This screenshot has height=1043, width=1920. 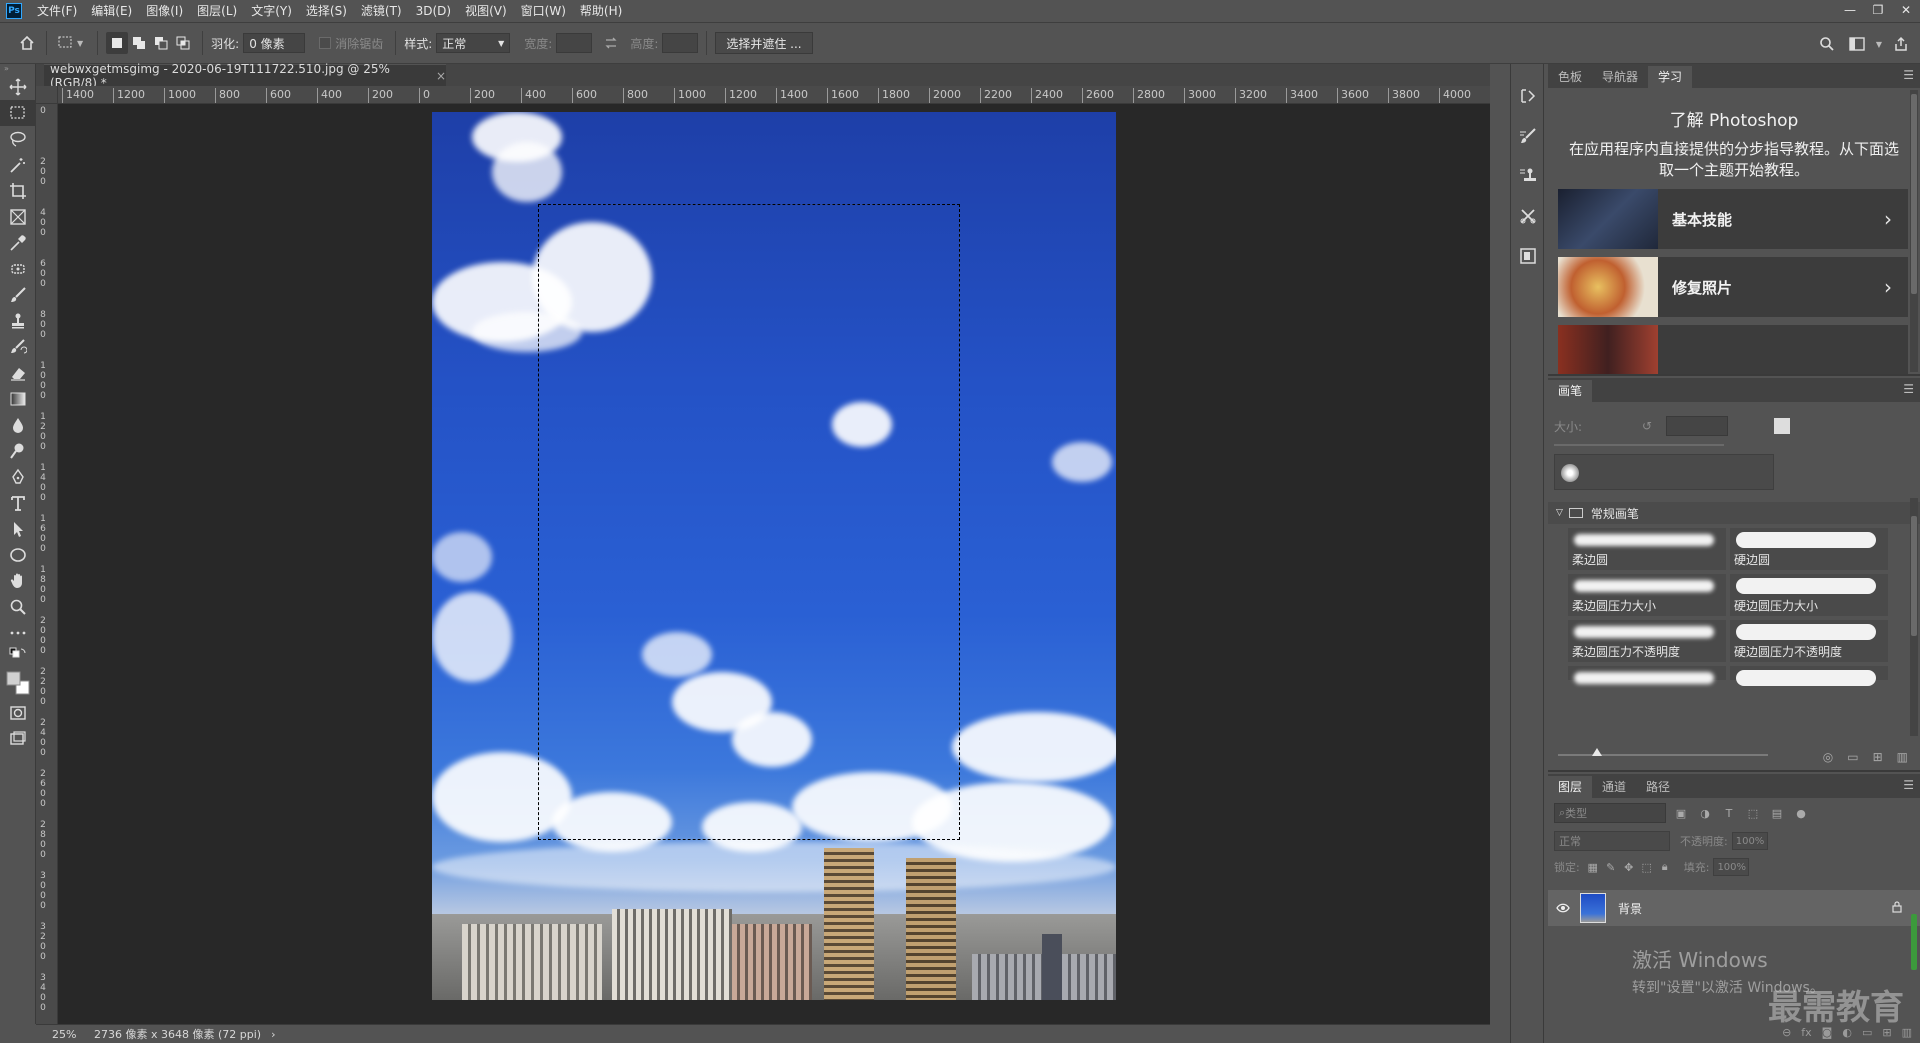 I want to click on tool-presets-panel-icon, so click(x=1528, y=216).